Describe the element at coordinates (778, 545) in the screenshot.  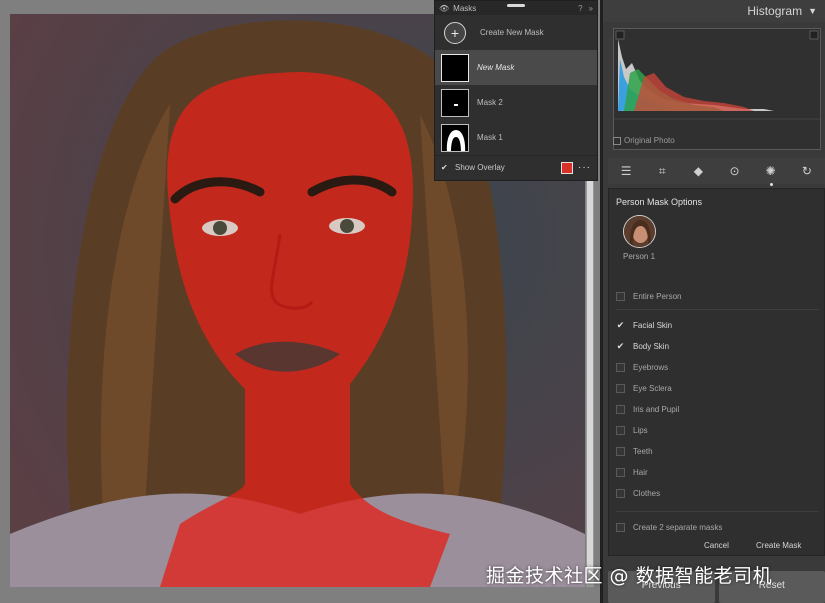
I see `create-mask-button: Create Mask` at that location.